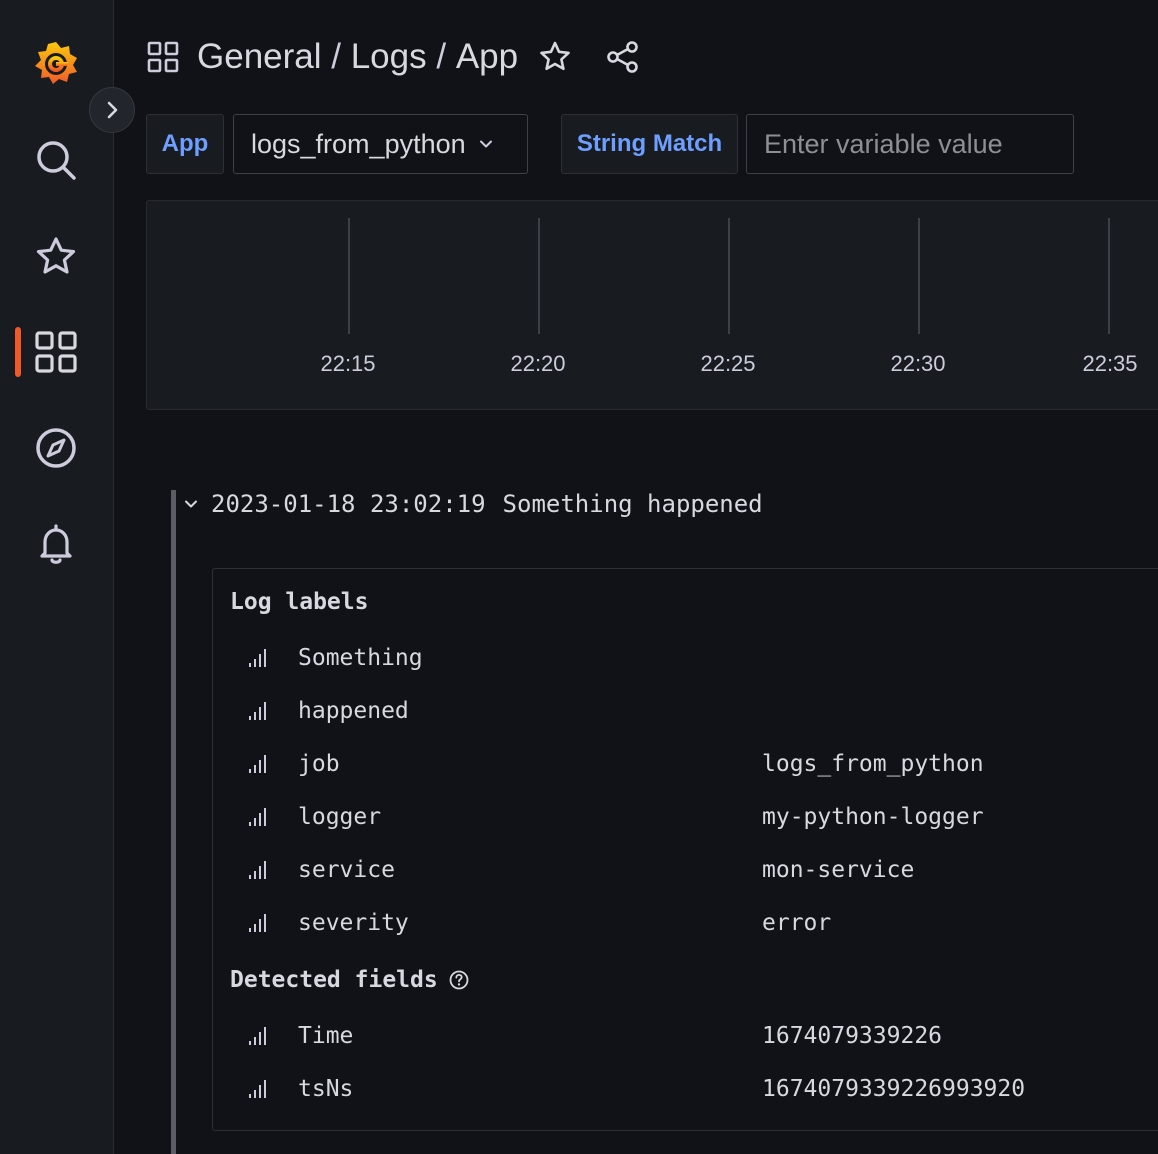 The height and width of the screenshot is (1154, 1158). I want to click on log-label-row: logger my-python-logger, so click(685, 817).